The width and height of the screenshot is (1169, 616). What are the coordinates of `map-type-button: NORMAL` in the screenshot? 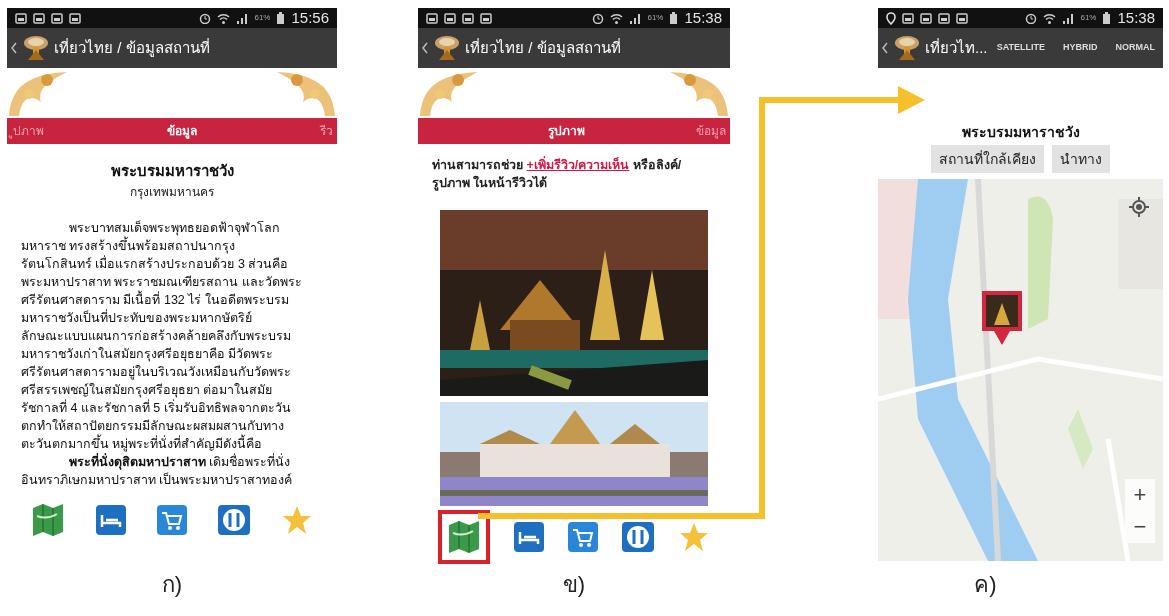 It's located at (1135, 48).